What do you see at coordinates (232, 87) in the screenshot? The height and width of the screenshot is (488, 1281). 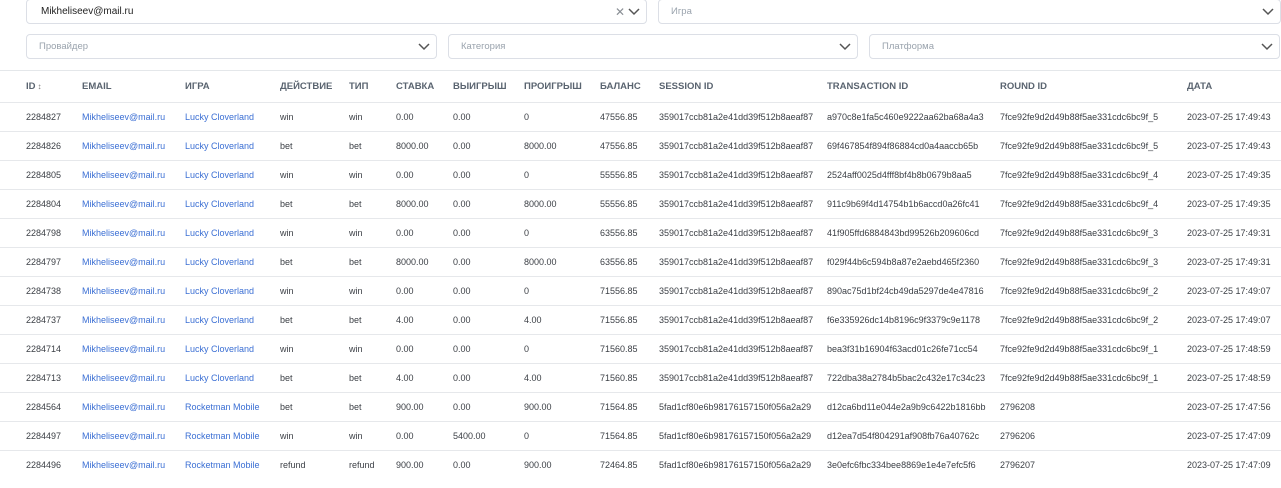 I see `column-header-game: ИГРА` at bounding box center [232, 87].